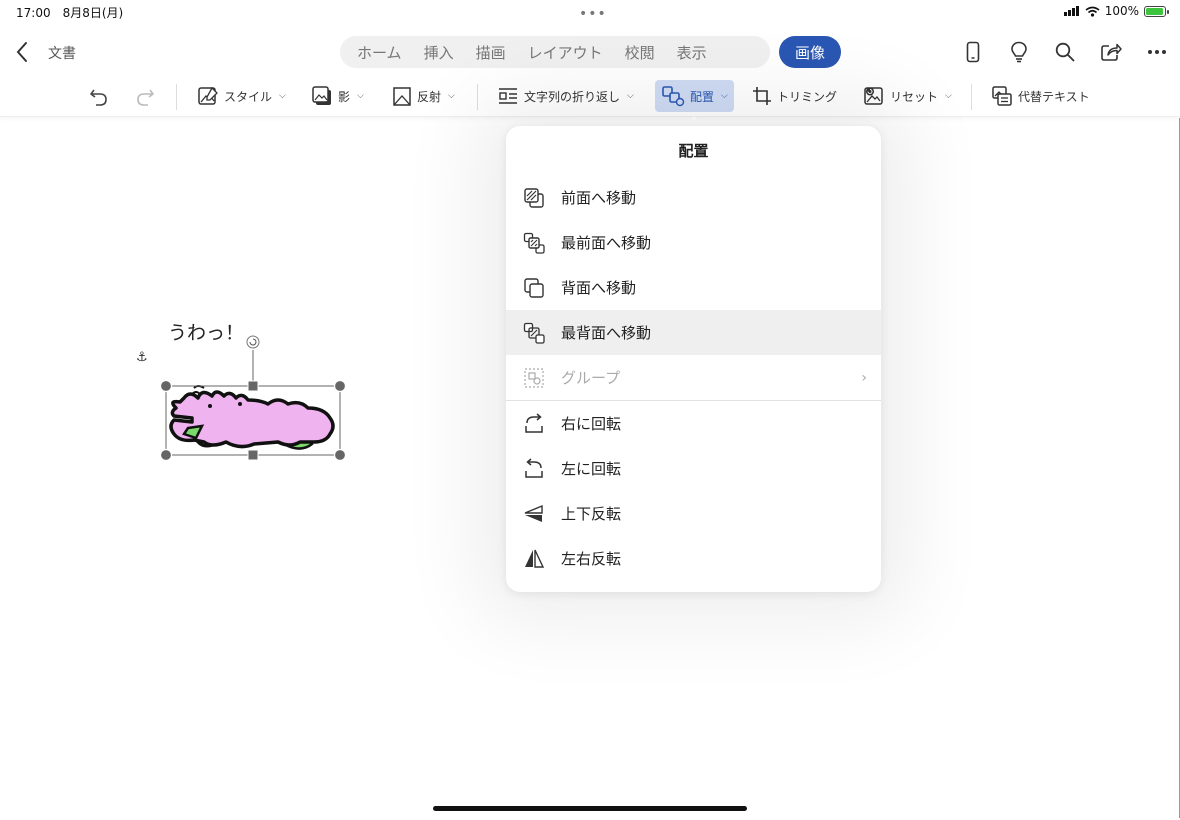  I want to click on alt-text-label: 代替テキスト, so click(1054, 96).